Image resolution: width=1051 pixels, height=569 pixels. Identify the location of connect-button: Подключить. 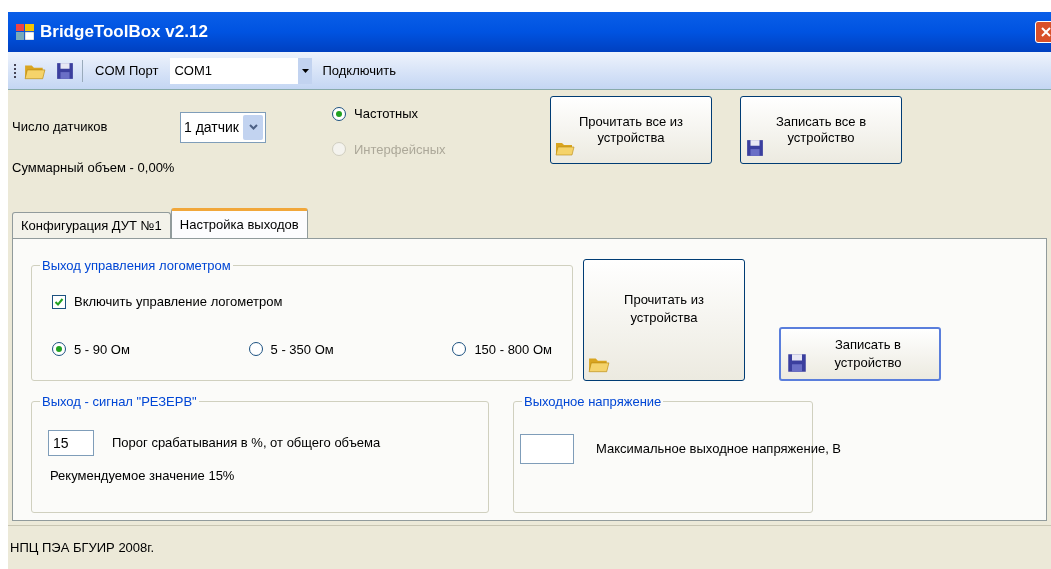
(359, 70).